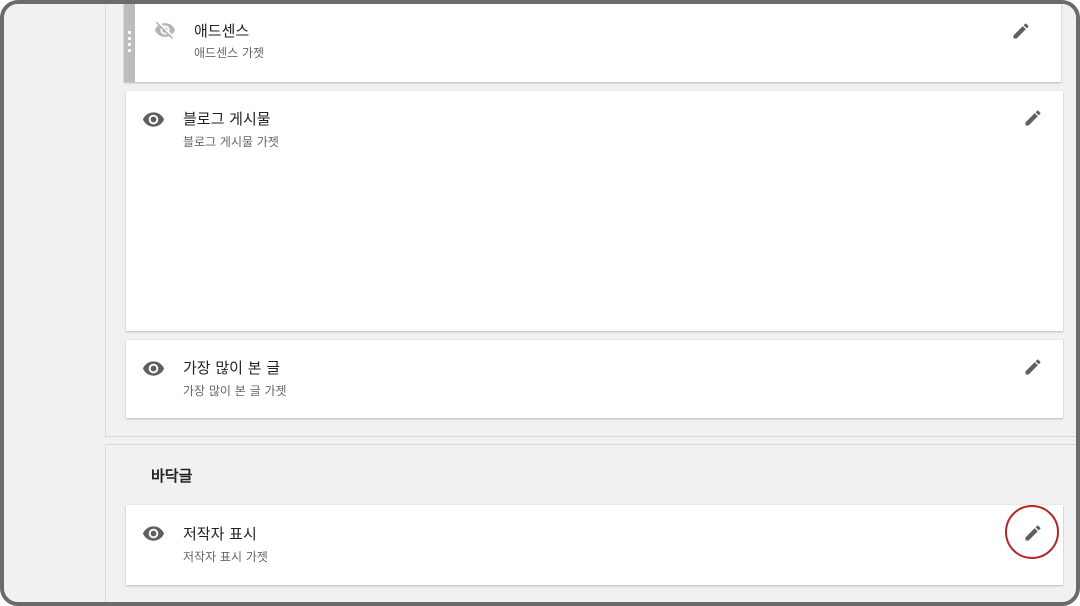 This screenshot has height=606, width=1080. Describe the element at coordinates (222, 31) in the screenshot. I see `gadget-title: 애드센스` at that location.